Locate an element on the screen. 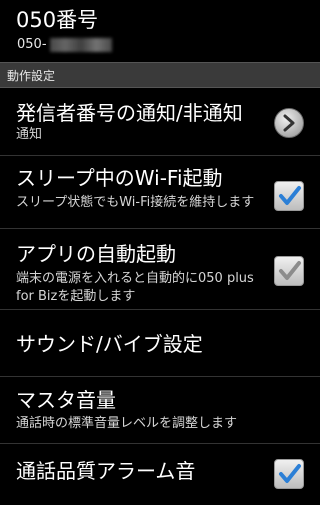  section-label: 動作設定 is located at coordinates (31, 76).